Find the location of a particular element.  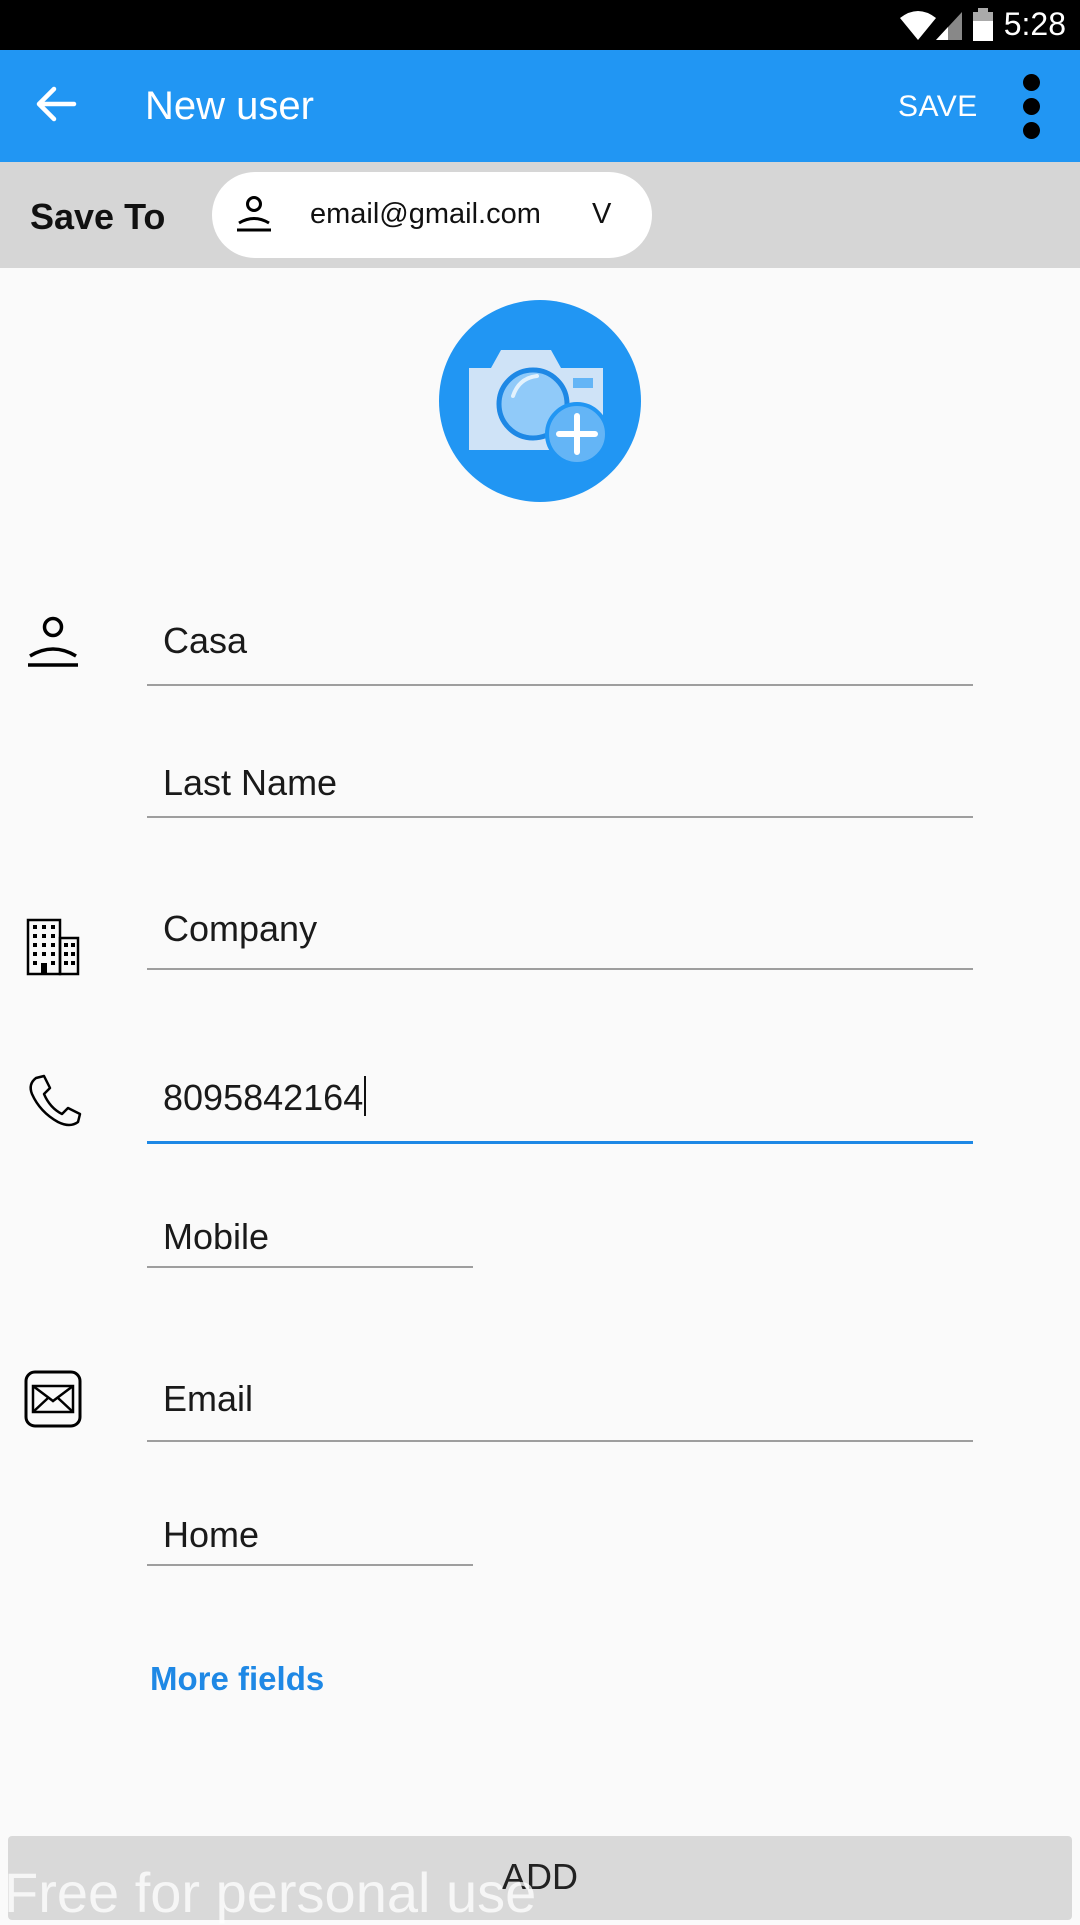

more-fields-link: More fields is located at coordinates (237, 1679).